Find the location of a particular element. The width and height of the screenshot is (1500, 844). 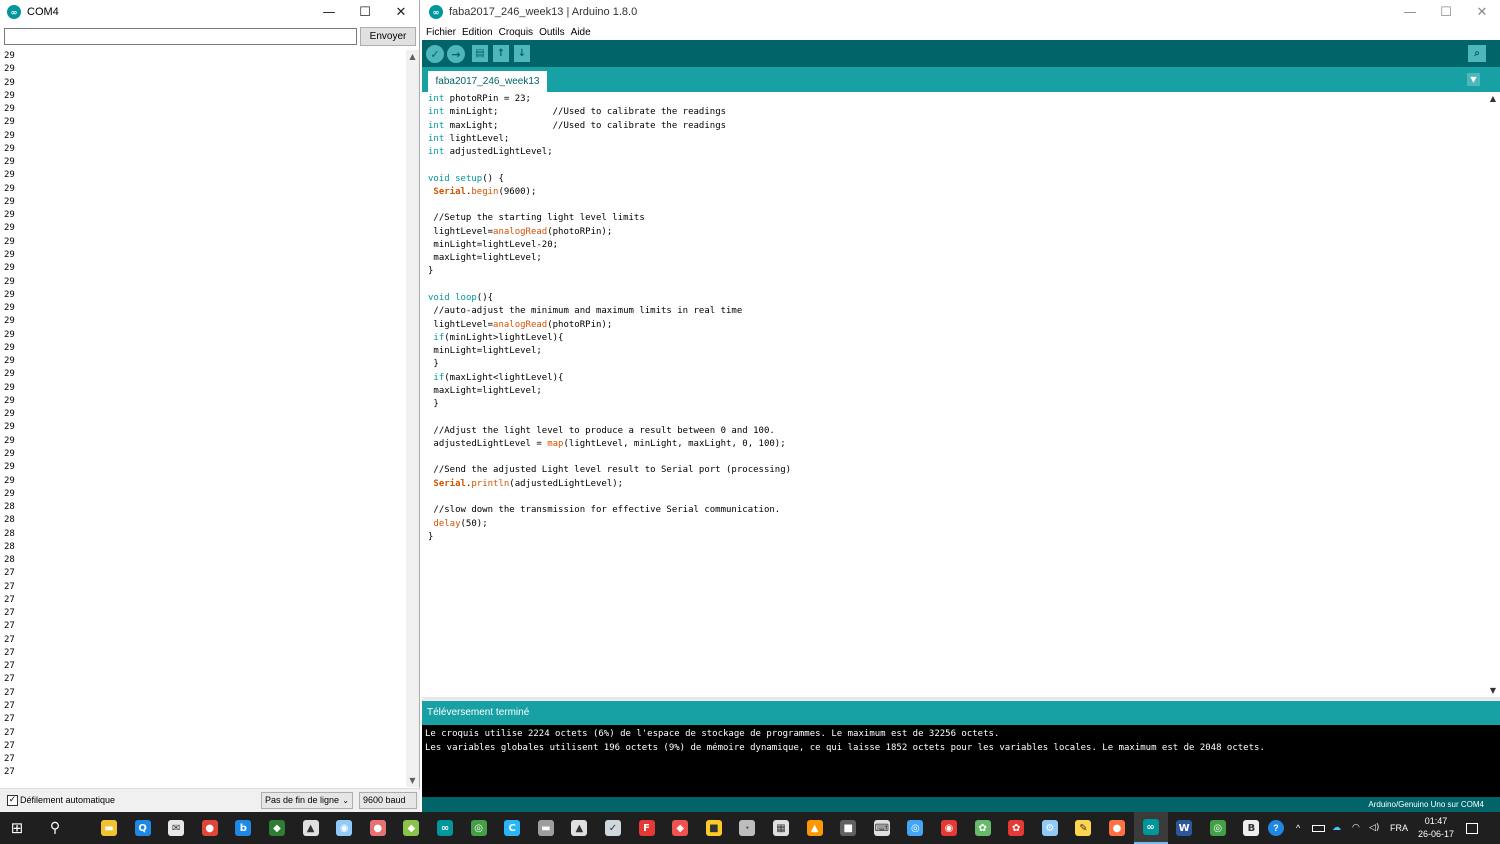

ide-window-title: faba2017_246_week13 | Arduino 1.8.0 is located at coordinates (543, 12).